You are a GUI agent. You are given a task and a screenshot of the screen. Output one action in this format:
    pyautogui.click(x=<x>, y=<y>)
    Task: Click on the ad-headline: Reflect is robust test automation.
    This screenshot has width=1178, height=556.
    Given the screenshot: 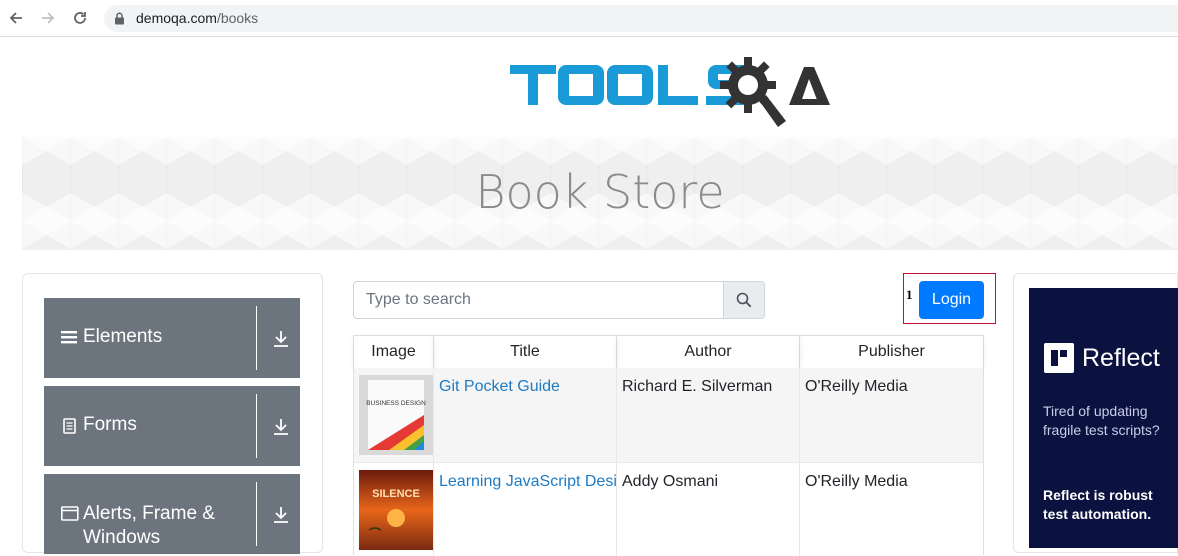 What is the action you would take?
    pyautogui.click(x=1098, y=504)
    